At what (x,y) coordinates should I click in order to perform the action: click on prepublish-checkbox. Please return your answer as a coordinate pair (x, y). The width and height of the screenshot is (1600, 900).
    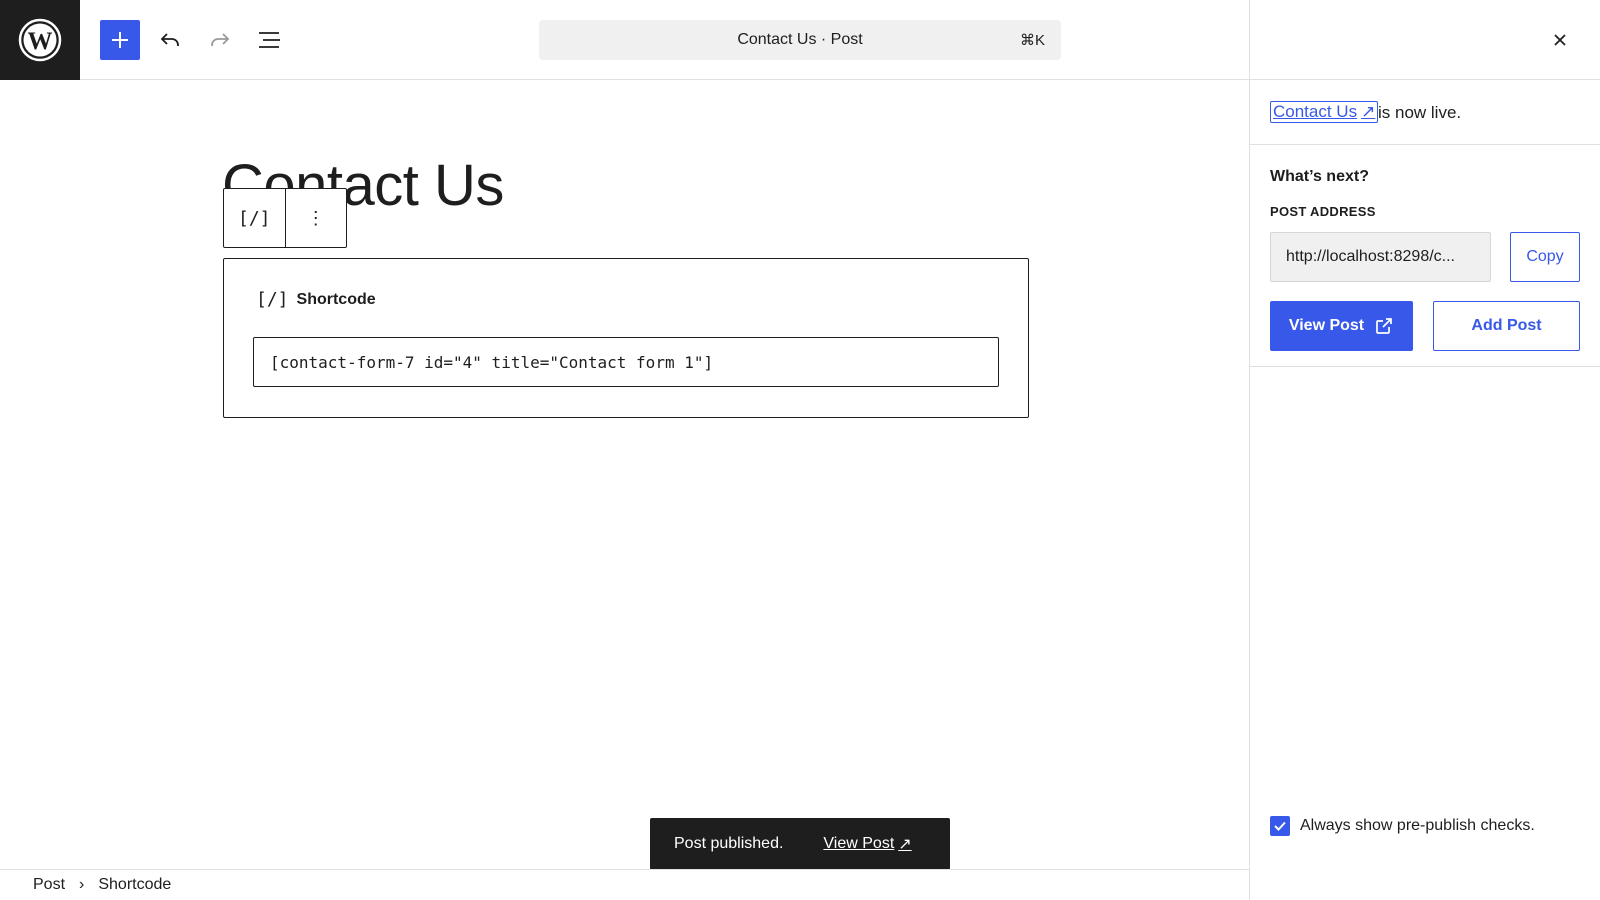
    Looking at the image, I should click on (1280, 826).